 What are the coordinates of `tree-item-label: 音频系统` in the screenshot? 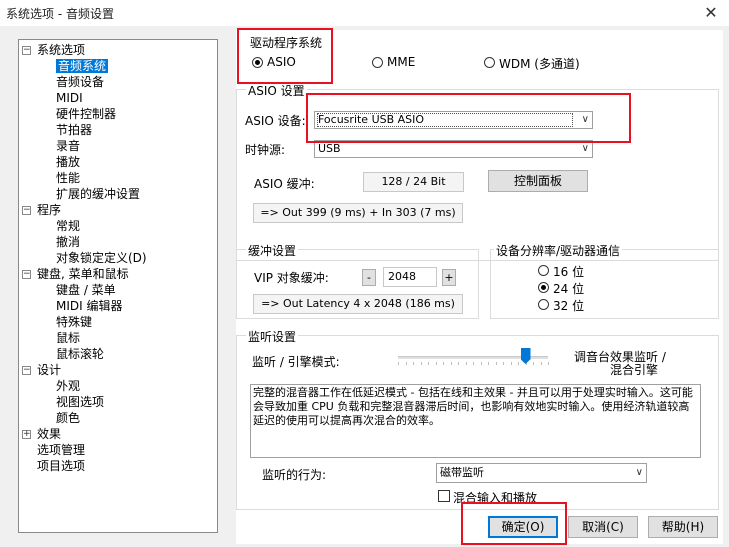 It's located at (82, 66).